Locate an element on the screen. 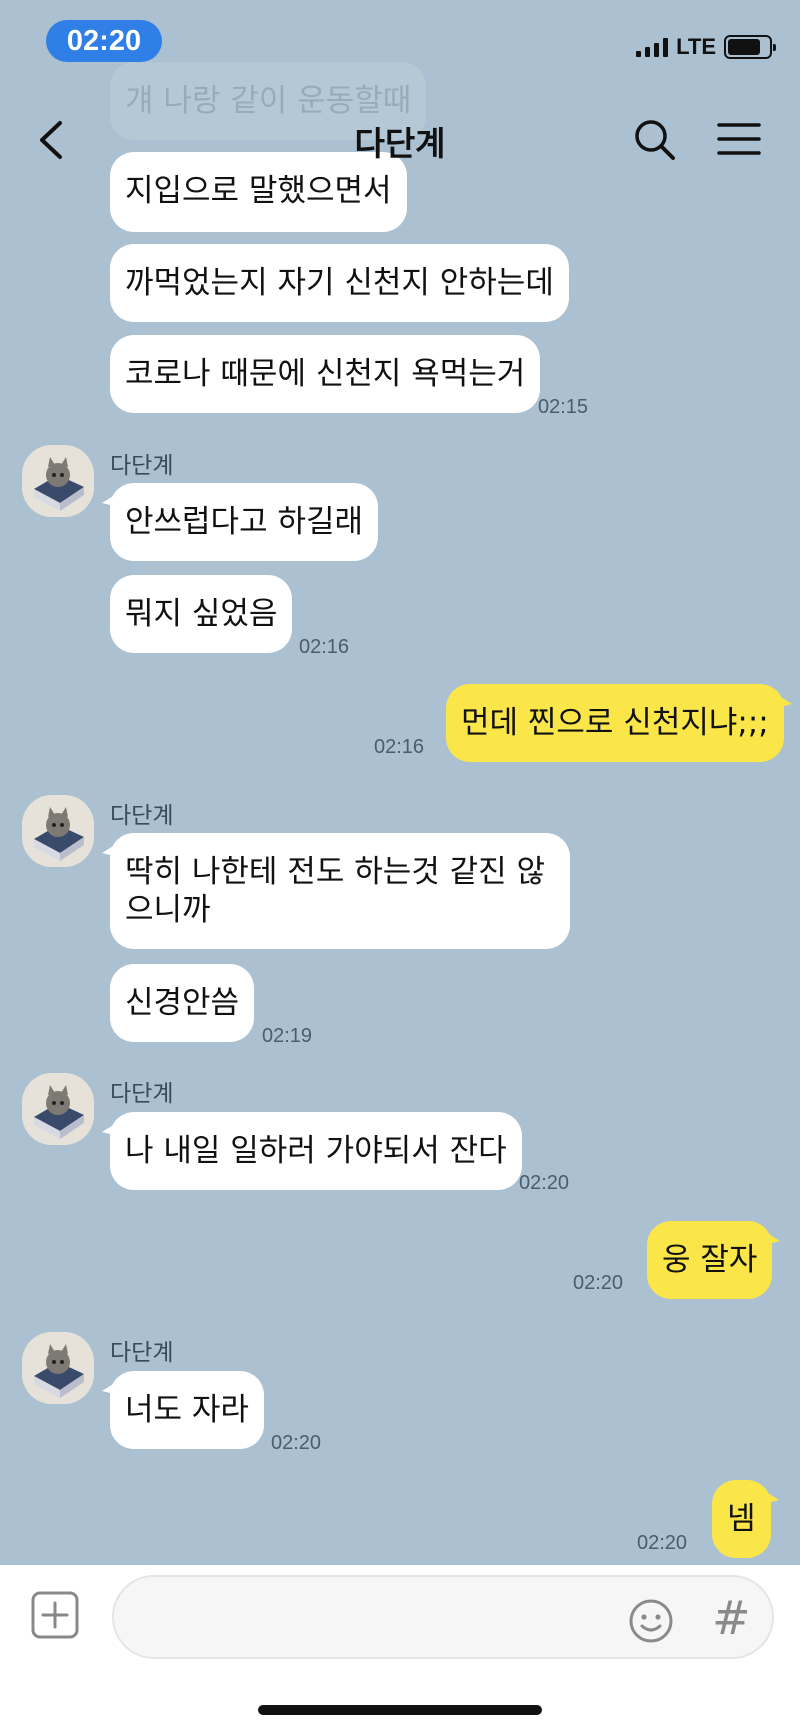 This screenshot has width=800, height=1732. signal-icon is located at coordinates (652, 47).